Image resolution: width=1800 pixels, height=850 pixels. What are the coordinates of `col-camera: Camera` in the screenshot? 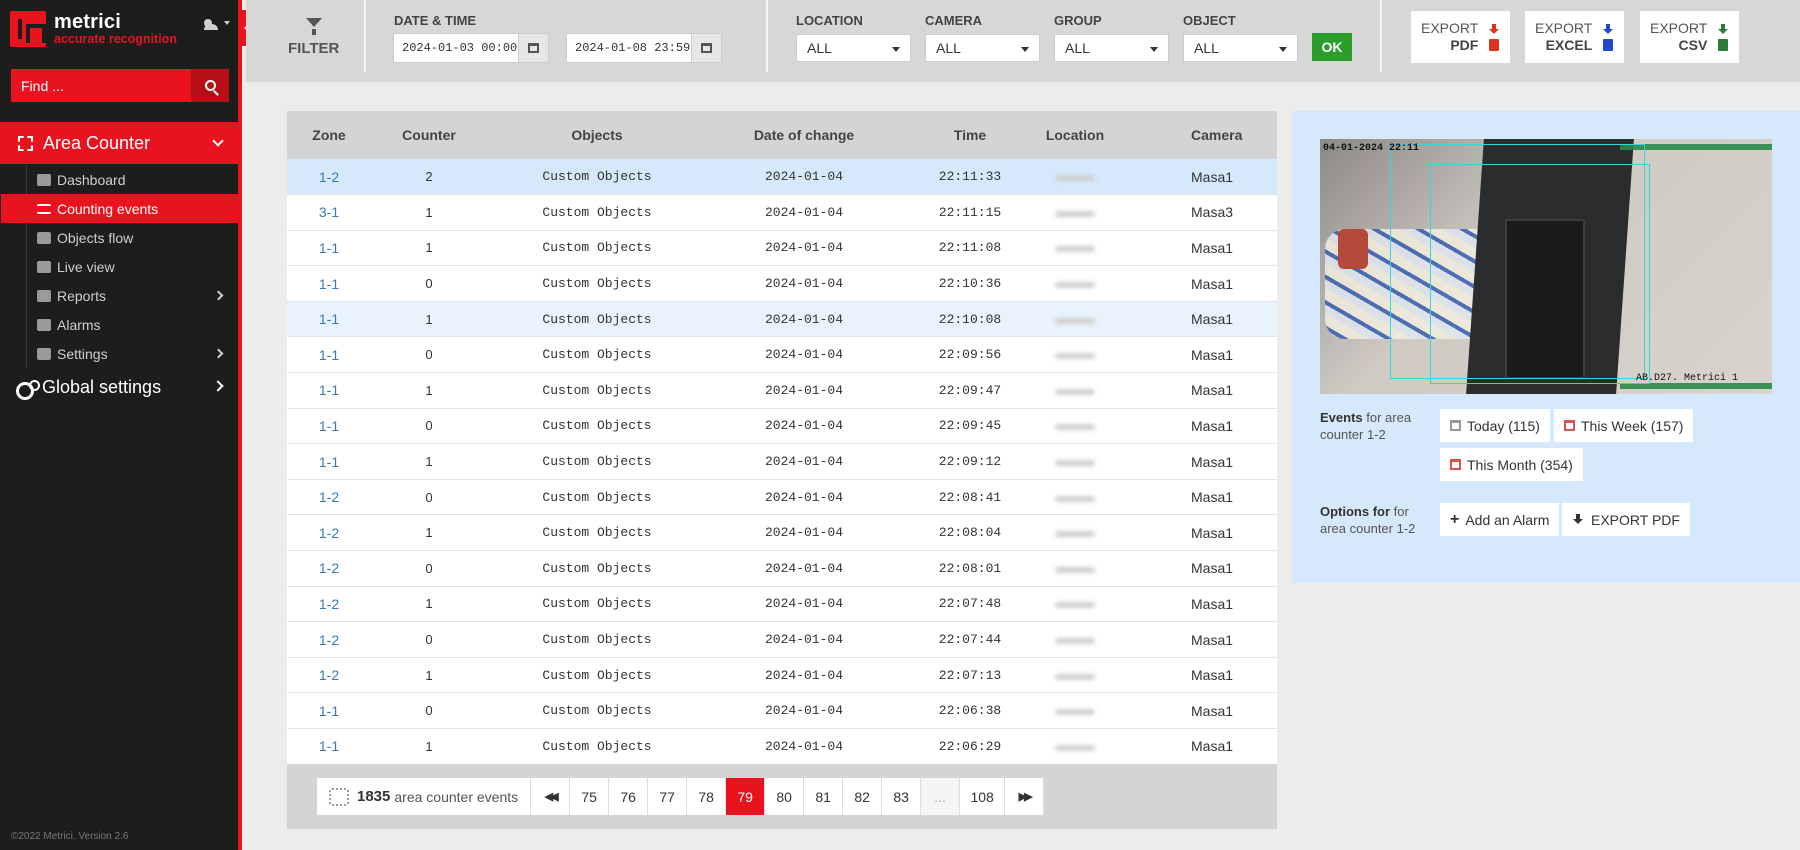 It's located at (1194, 135).